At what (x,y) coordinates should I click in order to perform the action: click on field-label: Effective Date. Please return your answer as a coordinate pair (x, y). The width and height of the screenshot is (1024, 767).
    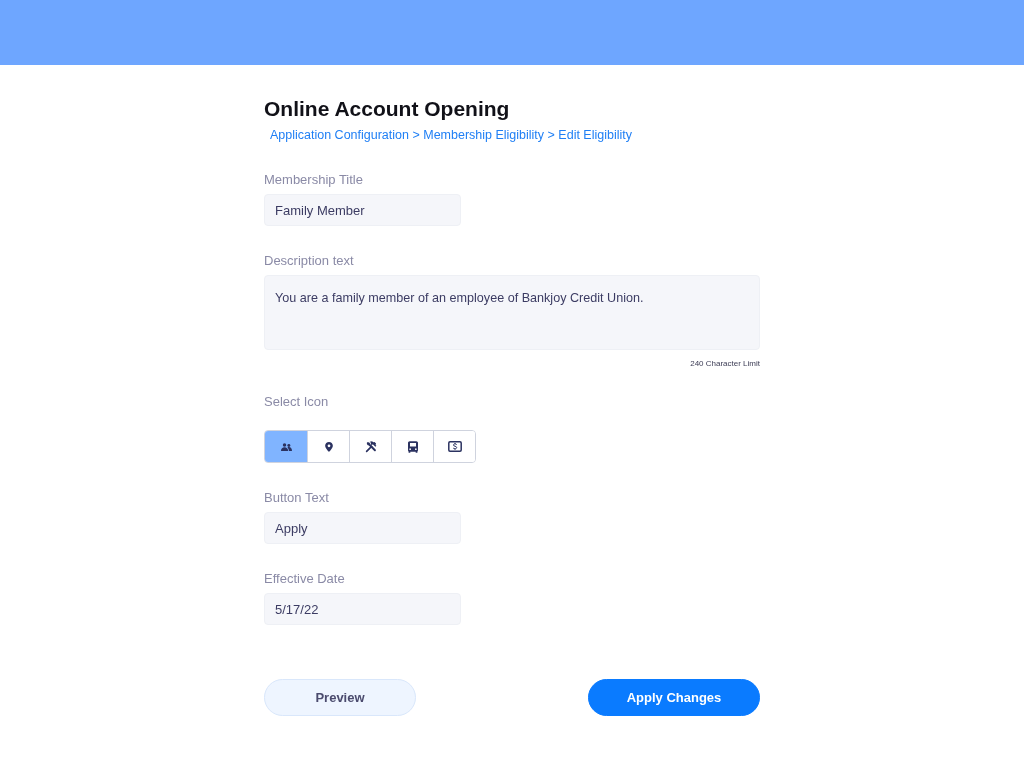
    Looking at the image, I should click on (304, 579).